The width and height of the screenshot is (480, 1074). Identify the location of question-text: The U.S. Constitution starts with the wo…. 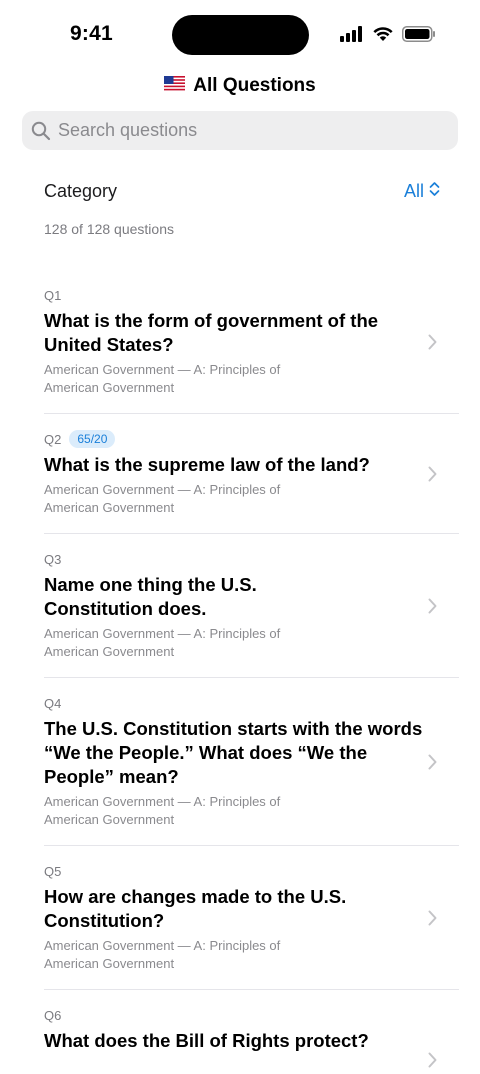
(233, 752).